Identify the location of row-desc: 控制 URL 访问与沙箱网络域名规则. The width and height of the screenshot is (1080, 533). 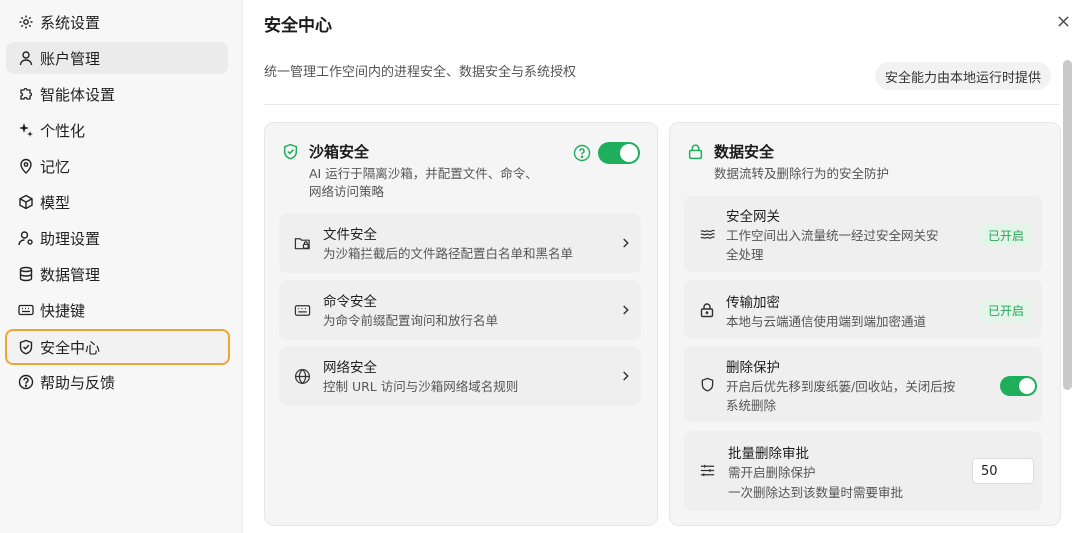
(421, 386).